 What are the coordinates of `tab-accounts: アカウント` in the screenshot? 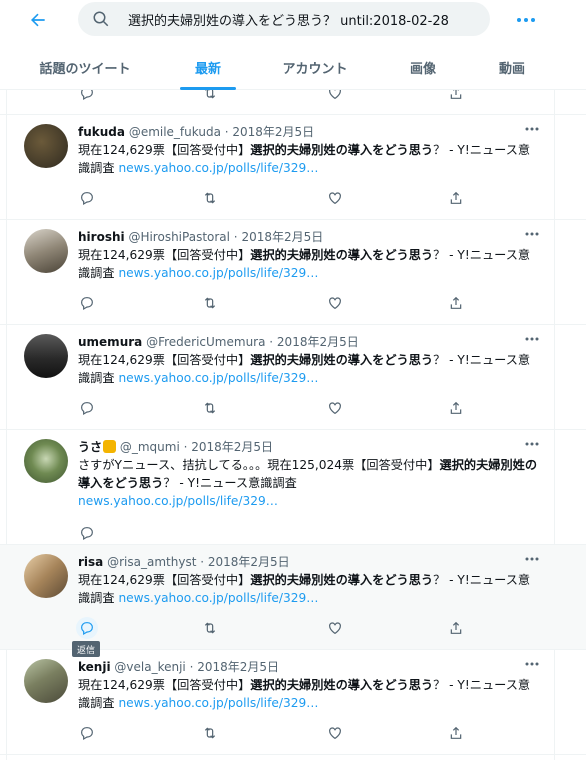 It's located at (315, 67).